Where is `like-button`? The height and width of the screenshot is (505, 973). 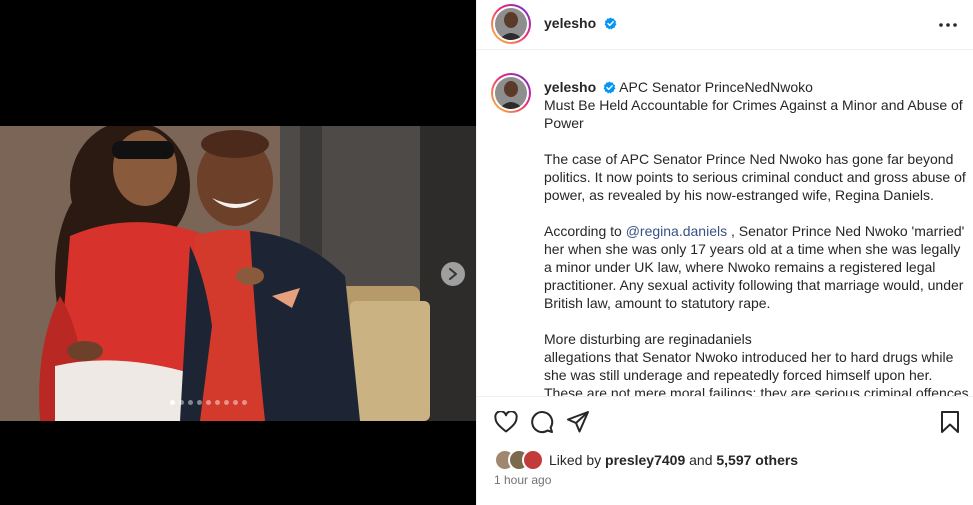 like-button is located at coordinates (506, 422).